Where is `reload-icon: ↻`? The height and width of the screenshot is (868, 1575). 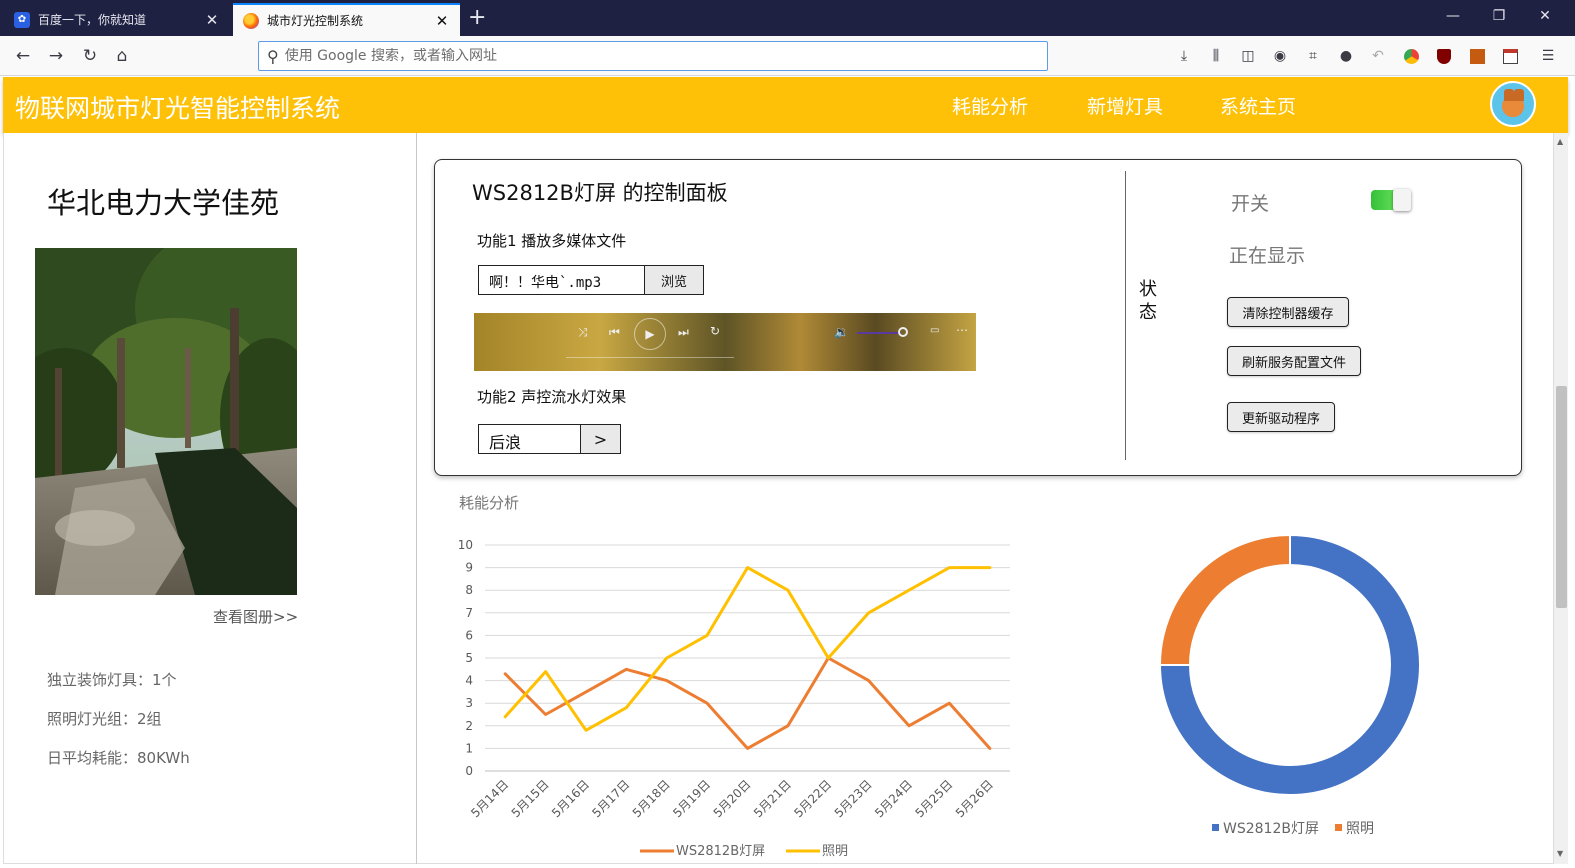
reload-icon: ↻ is located at coordinates (90, 56).